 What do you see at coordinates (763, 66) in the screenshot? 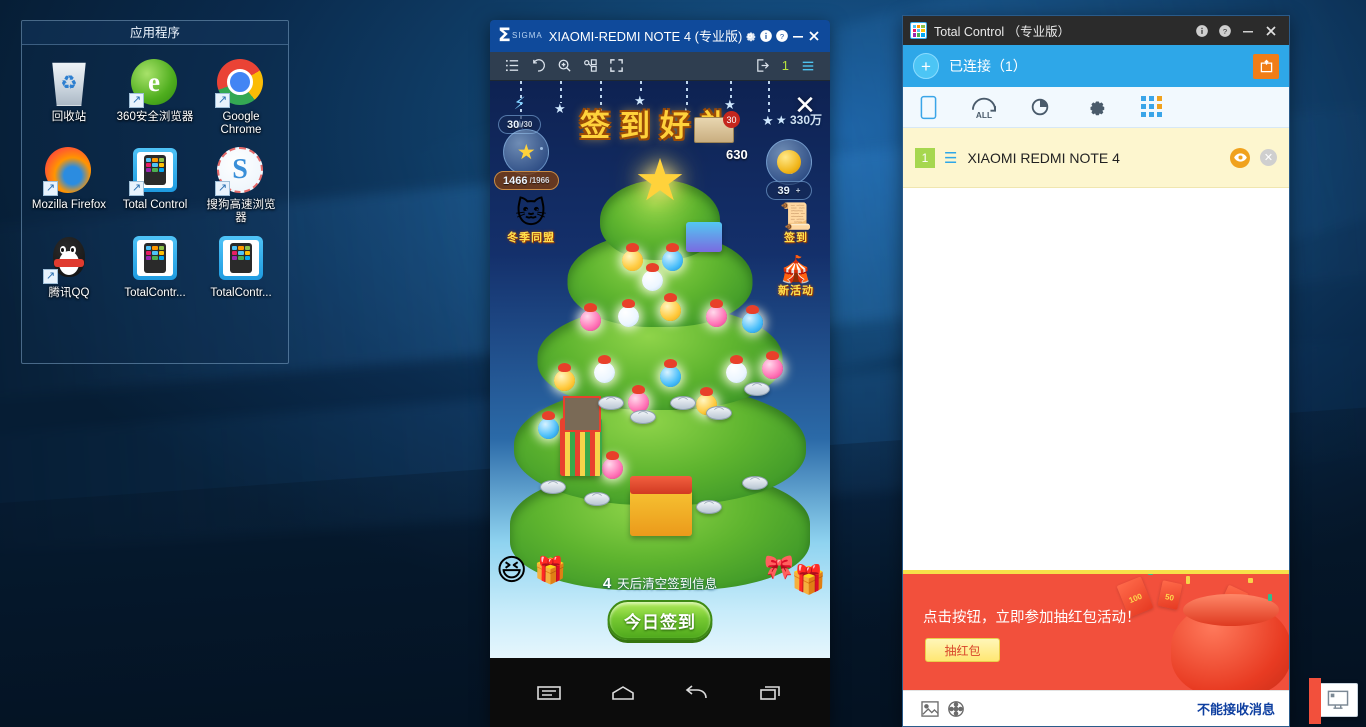
I see `export-icon` at bounding box center [763, 66].